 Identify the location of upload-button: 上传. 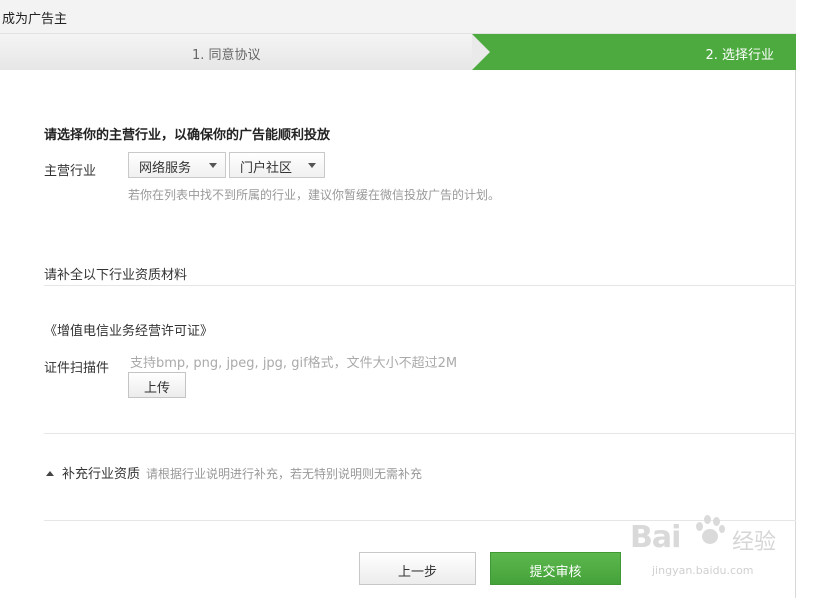
(157, 385).